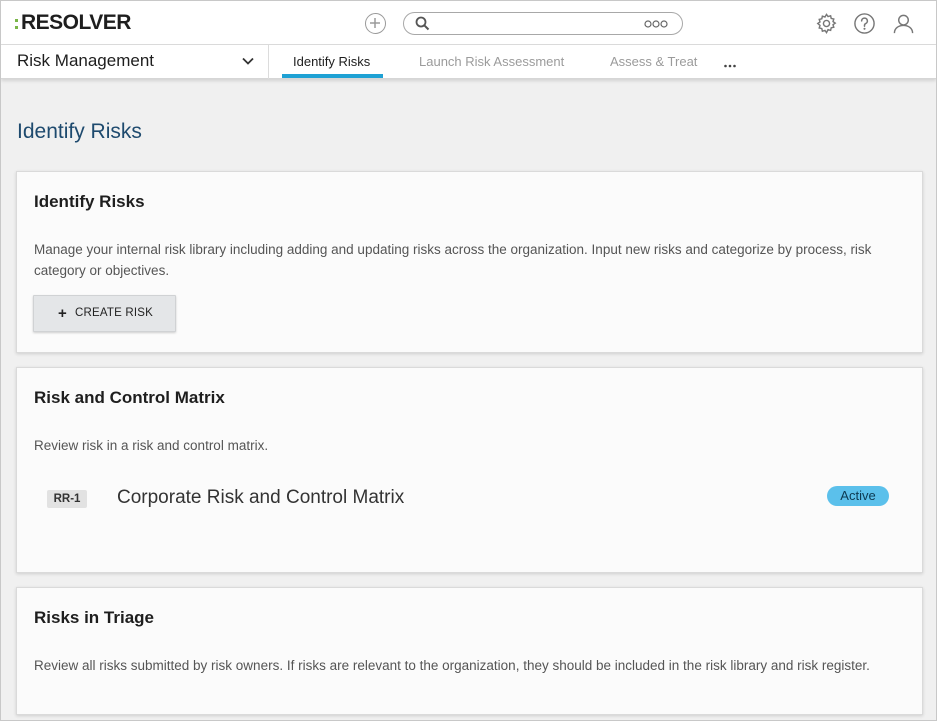 The image size is (937, 721). What do you see at coordinates (331, 61) in the screenshot?
I see `tab-identify-risks: Identify Risks` at bounding box center [331, 61].